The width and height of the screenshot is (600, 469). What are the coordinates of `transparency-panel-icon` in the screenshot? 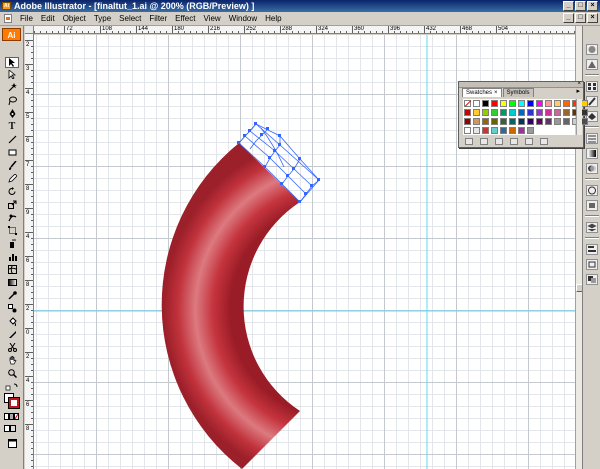 It's located at (592, 168).